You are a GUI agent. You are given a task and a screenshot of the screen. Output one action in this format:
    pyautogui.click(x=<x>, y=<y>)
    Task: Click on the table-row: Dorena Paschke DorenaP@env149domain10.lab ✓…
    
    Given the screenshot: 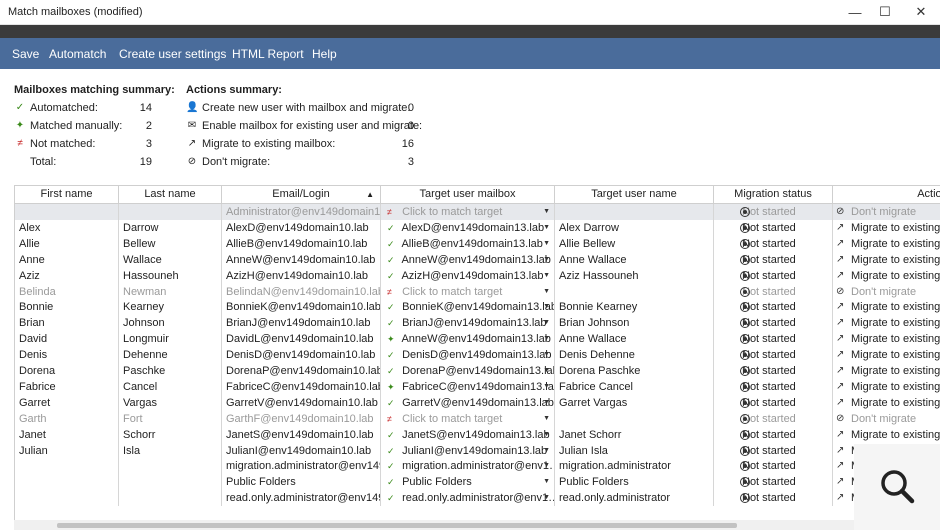 What is the action you would take?
    pyautogui.click(x=477, y=371)
    